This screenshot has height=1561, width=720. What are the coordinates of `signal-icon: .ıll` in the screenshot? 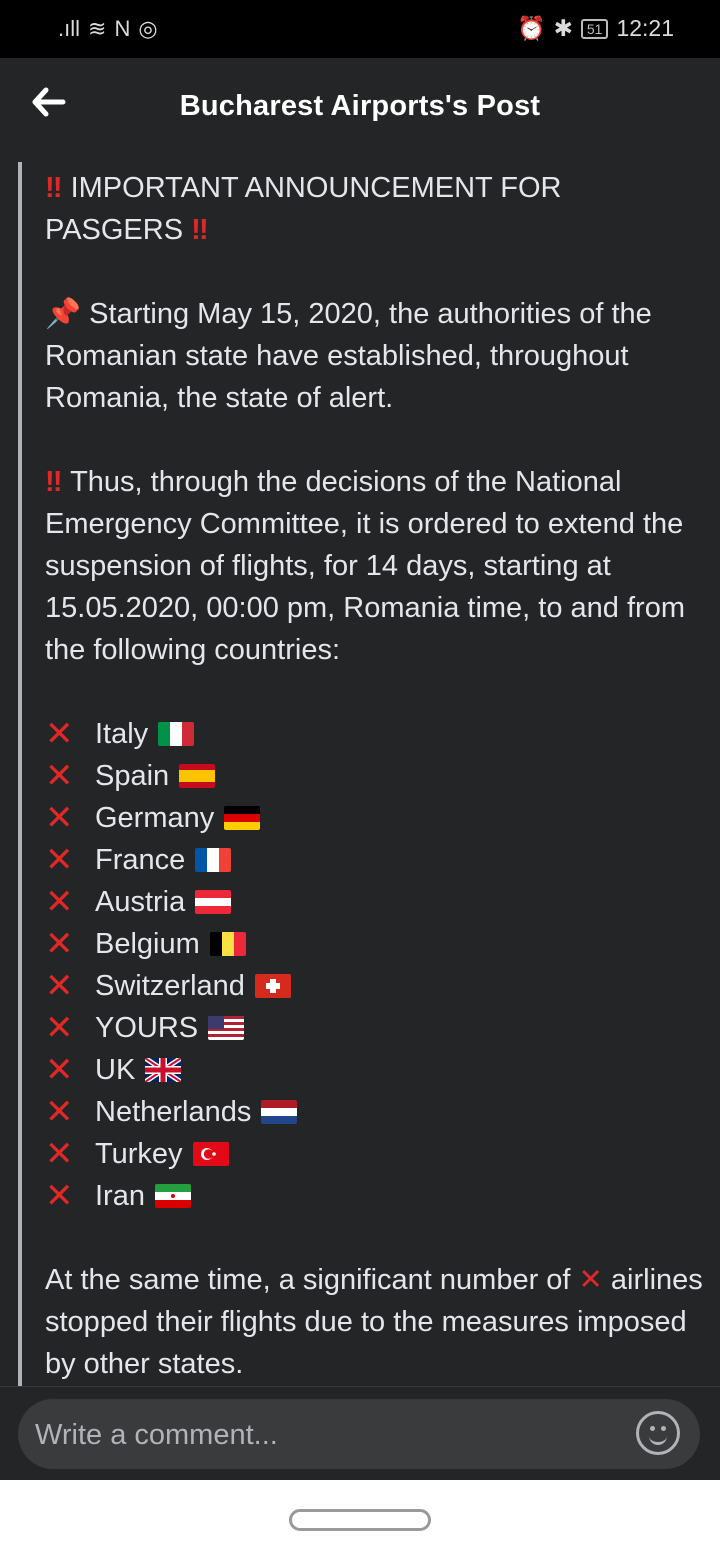 It's located at (69, 28).